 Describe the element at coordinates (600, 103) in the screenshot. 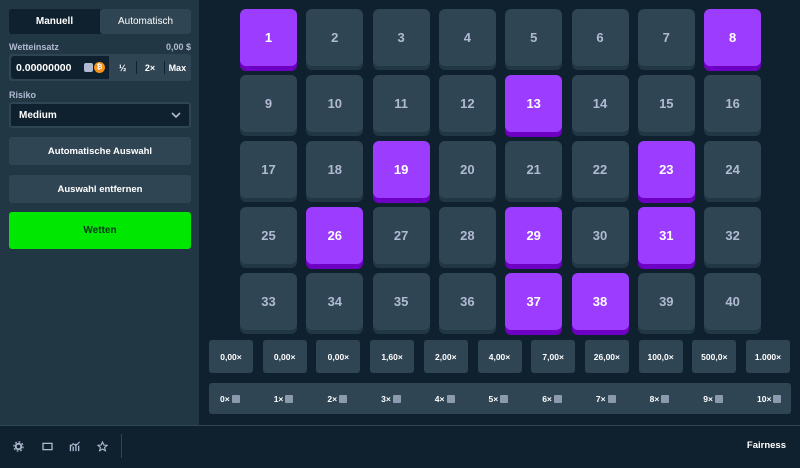

I see `tile: 14` at that location.